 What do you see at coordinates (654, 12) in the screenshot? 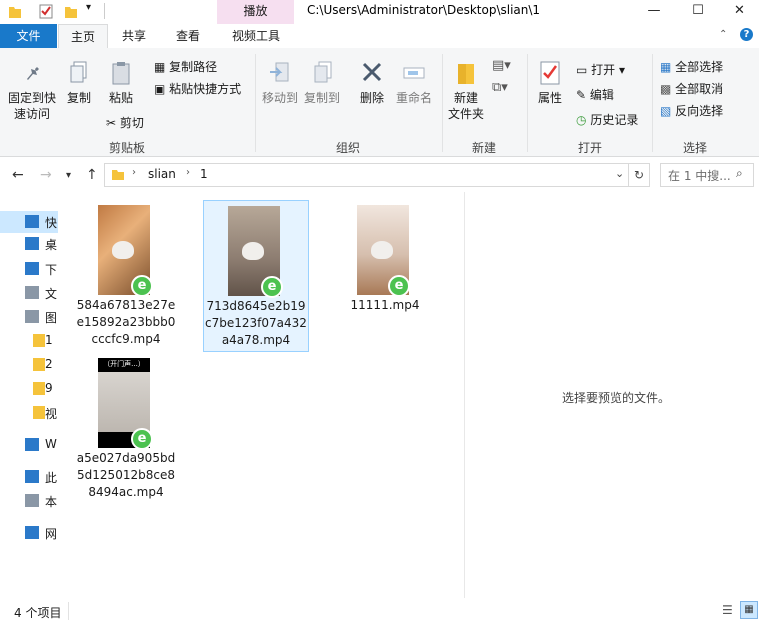
I see `minimize-button: —` at bounding box center [654, 12].